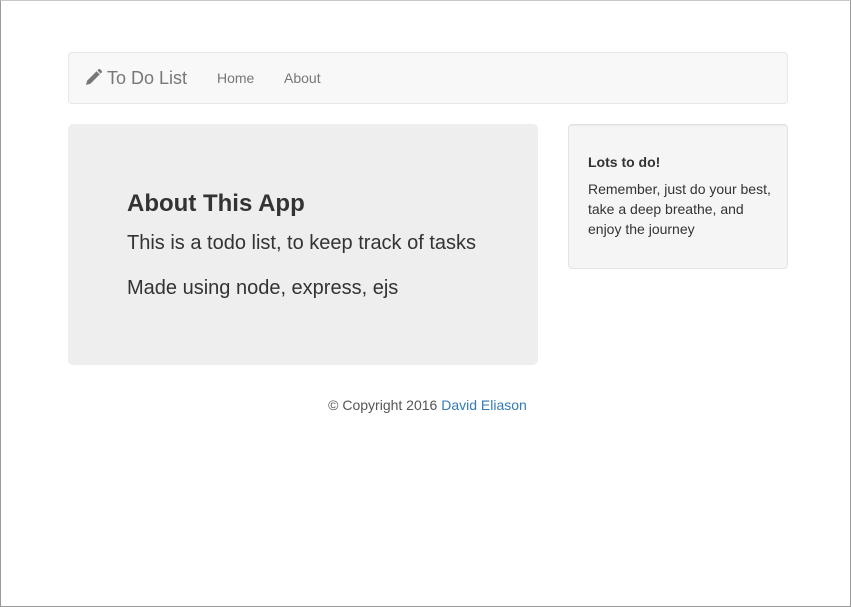 This screenshot has width=851, height=607. Describe the element at coordinates (484, 405) in the screenshot. I see `author-link: David Eliason` at that location.